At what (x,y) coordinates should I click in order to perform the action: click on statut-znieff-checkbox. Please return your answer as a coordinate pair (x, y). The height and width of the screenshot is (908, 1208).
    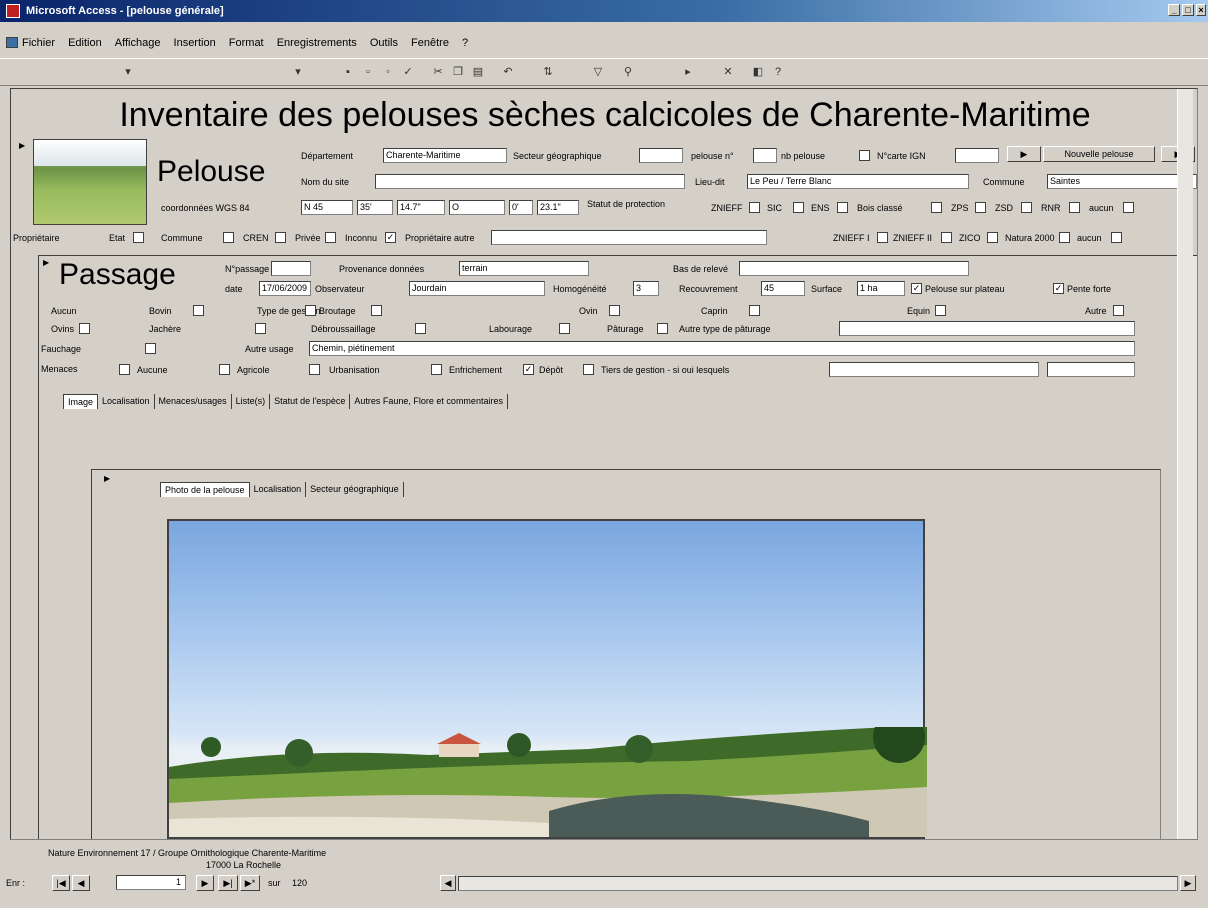
    Looking at the image, I should click on (754, 207).